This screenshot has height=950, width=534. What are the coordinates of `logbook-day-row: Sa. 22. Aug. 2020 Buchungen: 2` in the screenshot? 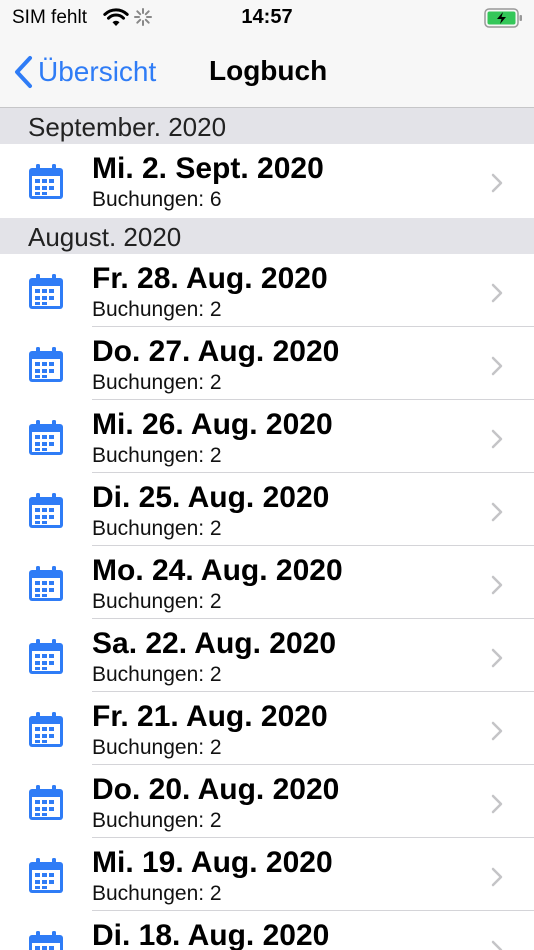 It's located at (267, 655).